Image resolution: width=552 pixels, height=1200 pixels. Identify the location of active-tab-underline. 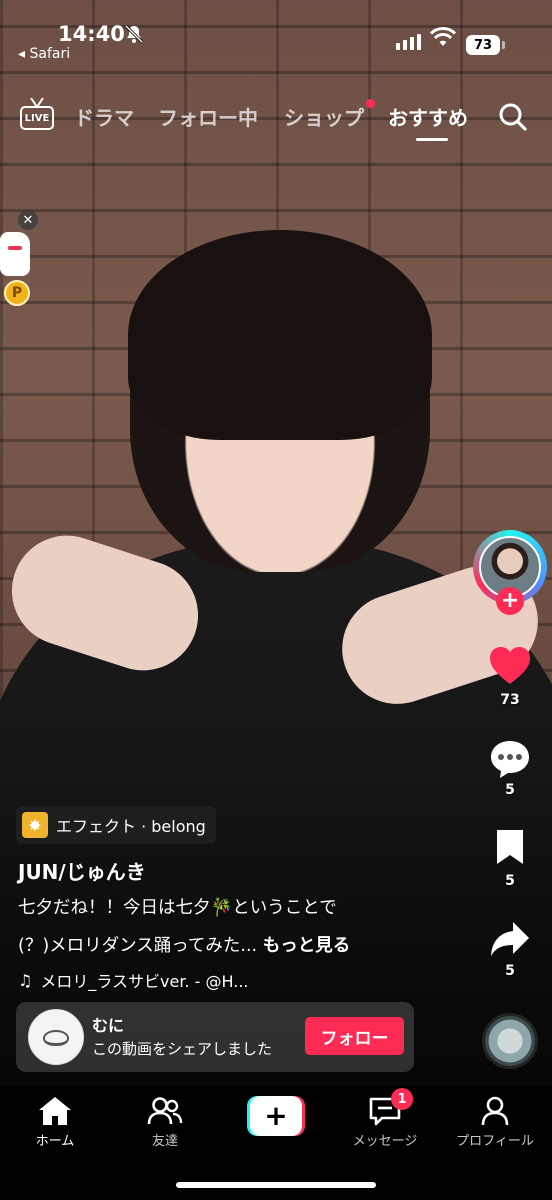
(432, 139).